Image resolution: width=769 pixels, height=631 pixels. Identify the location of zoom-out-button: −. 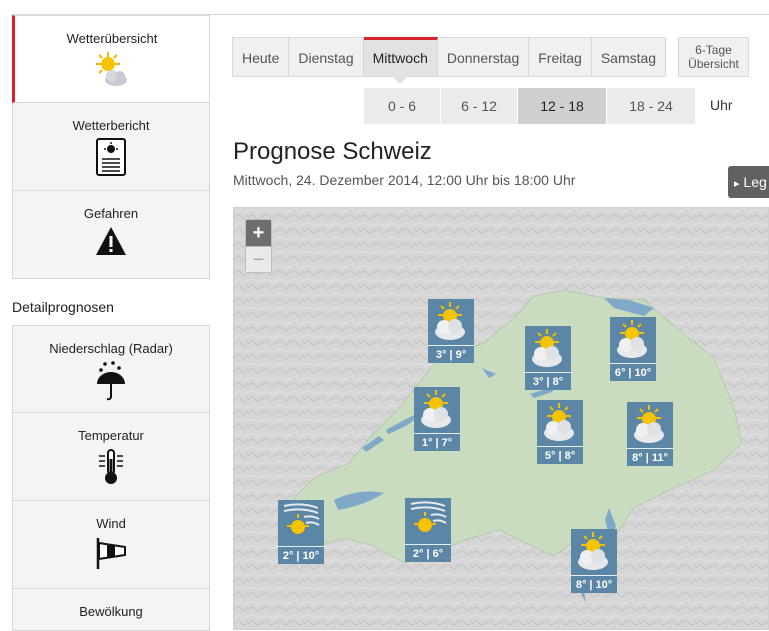
(258, 259).